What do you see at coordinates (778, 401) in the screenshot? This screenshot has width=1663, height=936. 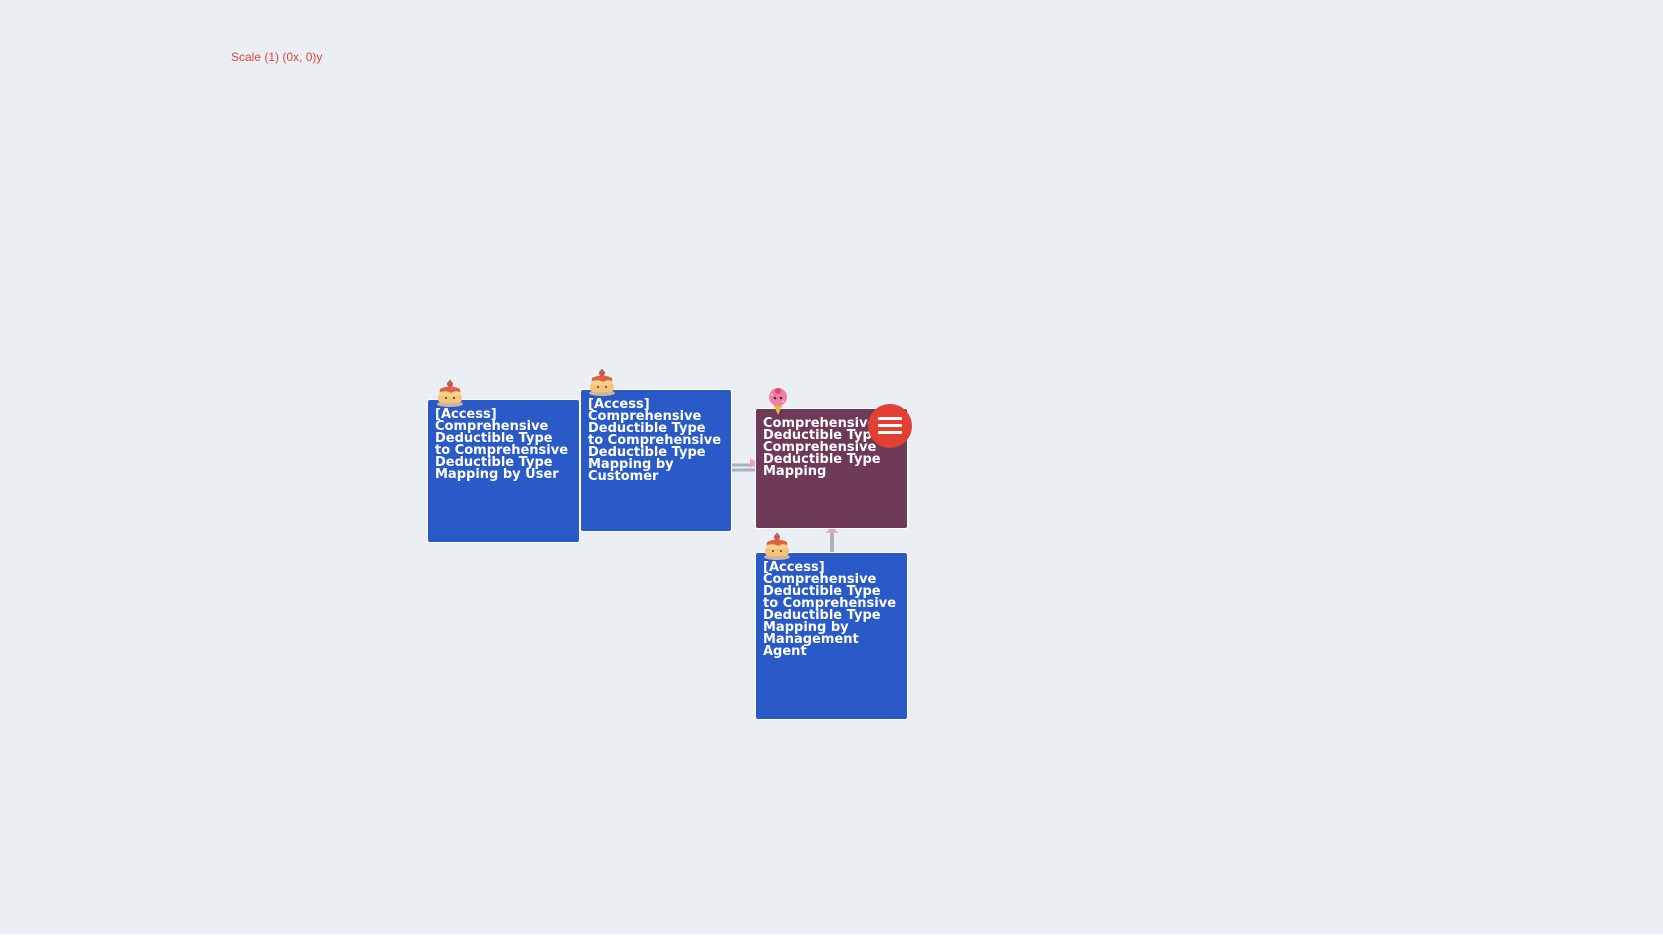 I see `ice-cream-icon` at bounding box center [778, 401].